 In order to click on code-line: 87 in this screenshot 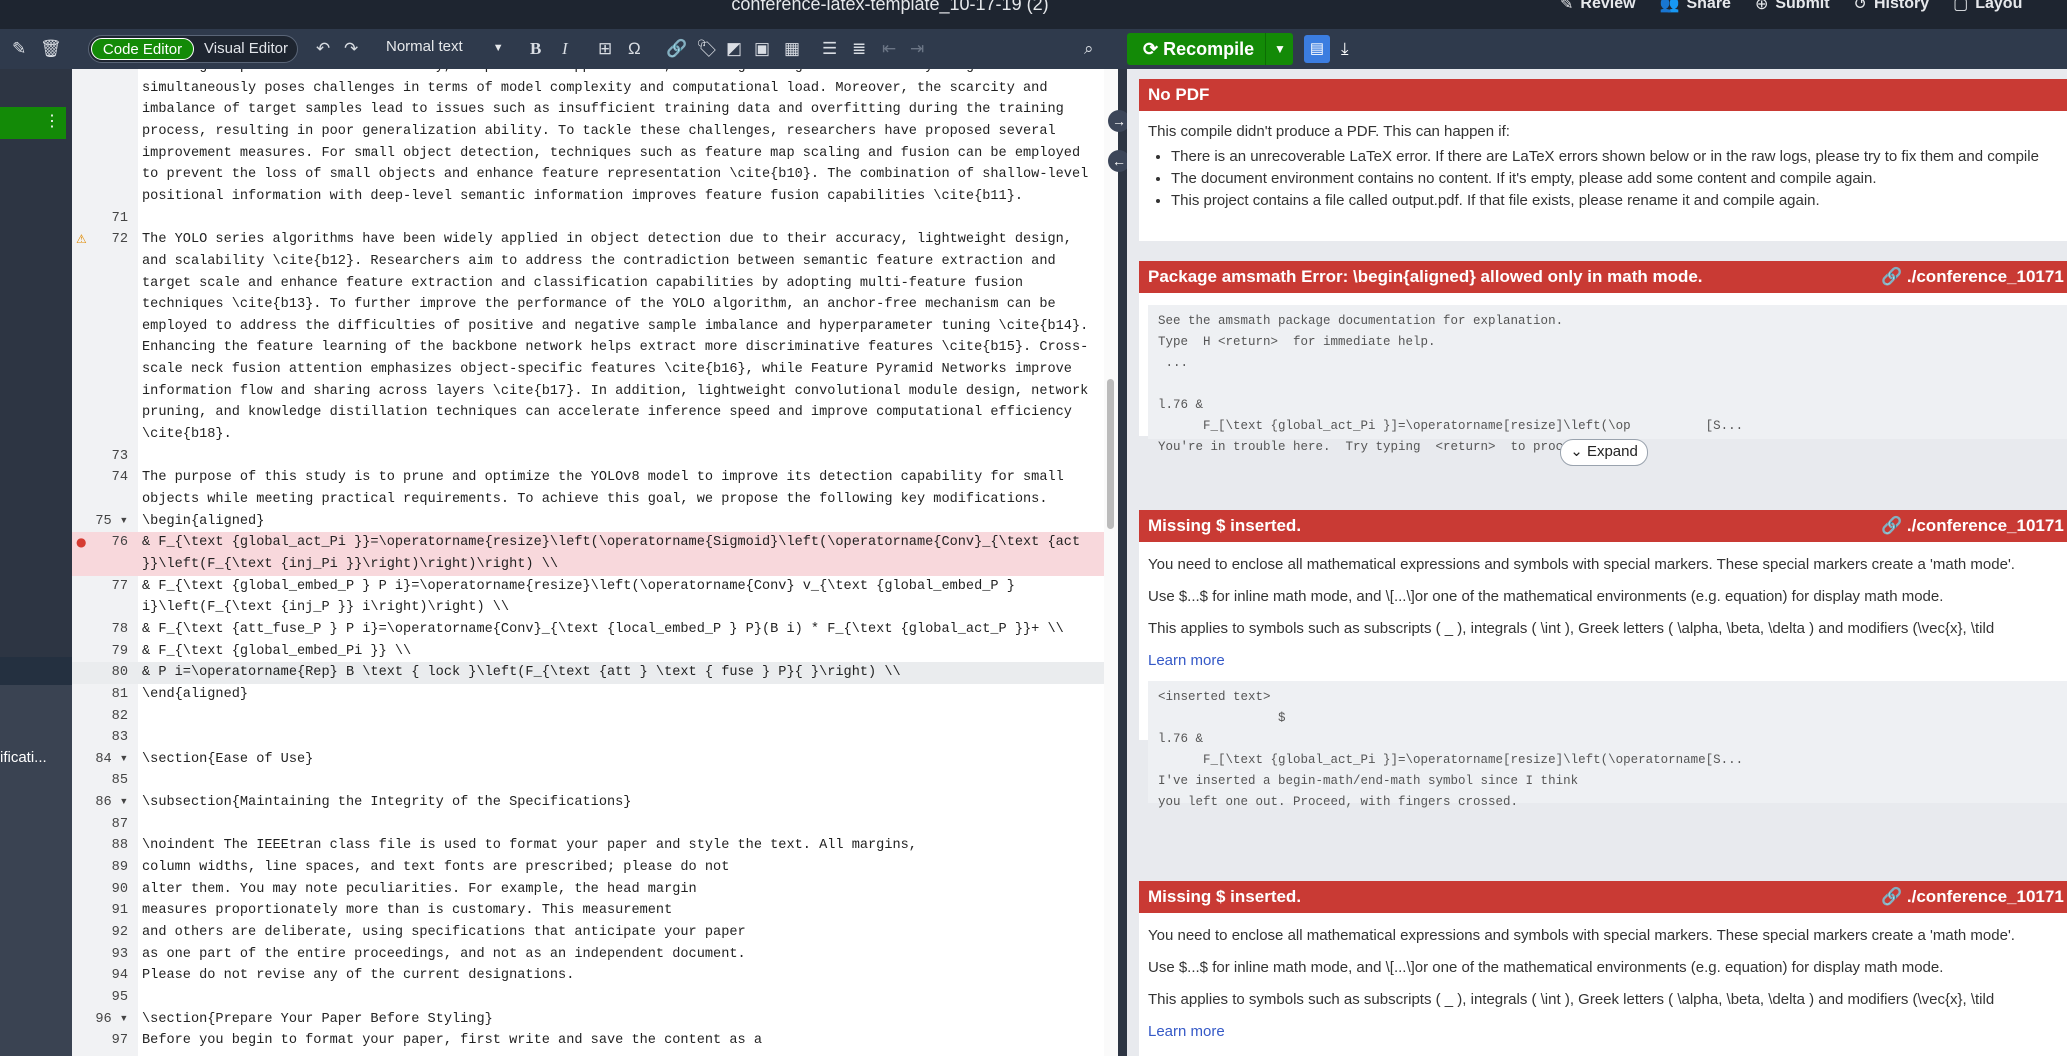, I will do `click(595, 825)`.